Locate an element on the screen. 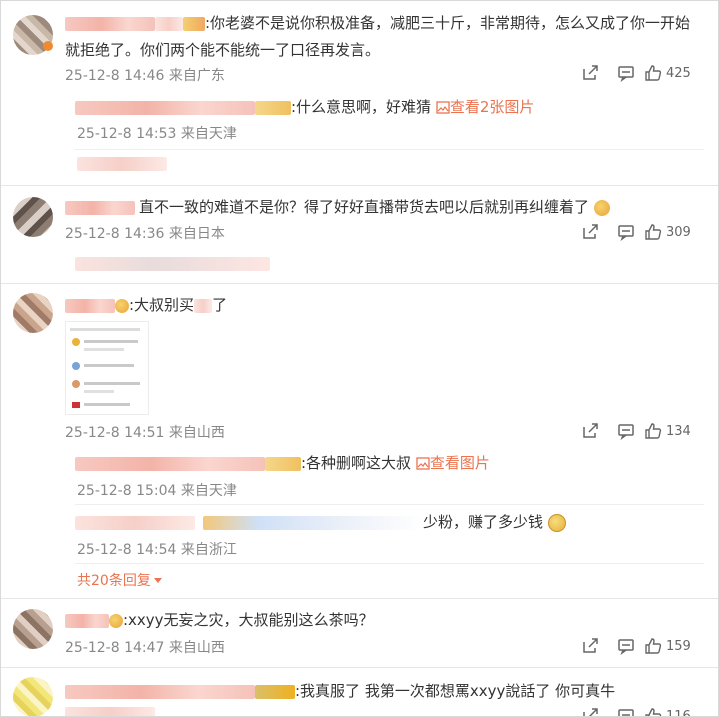 The width and height of the screenshot is (719, 717). comment-actions: 159 is located at coordinates (634, 646).